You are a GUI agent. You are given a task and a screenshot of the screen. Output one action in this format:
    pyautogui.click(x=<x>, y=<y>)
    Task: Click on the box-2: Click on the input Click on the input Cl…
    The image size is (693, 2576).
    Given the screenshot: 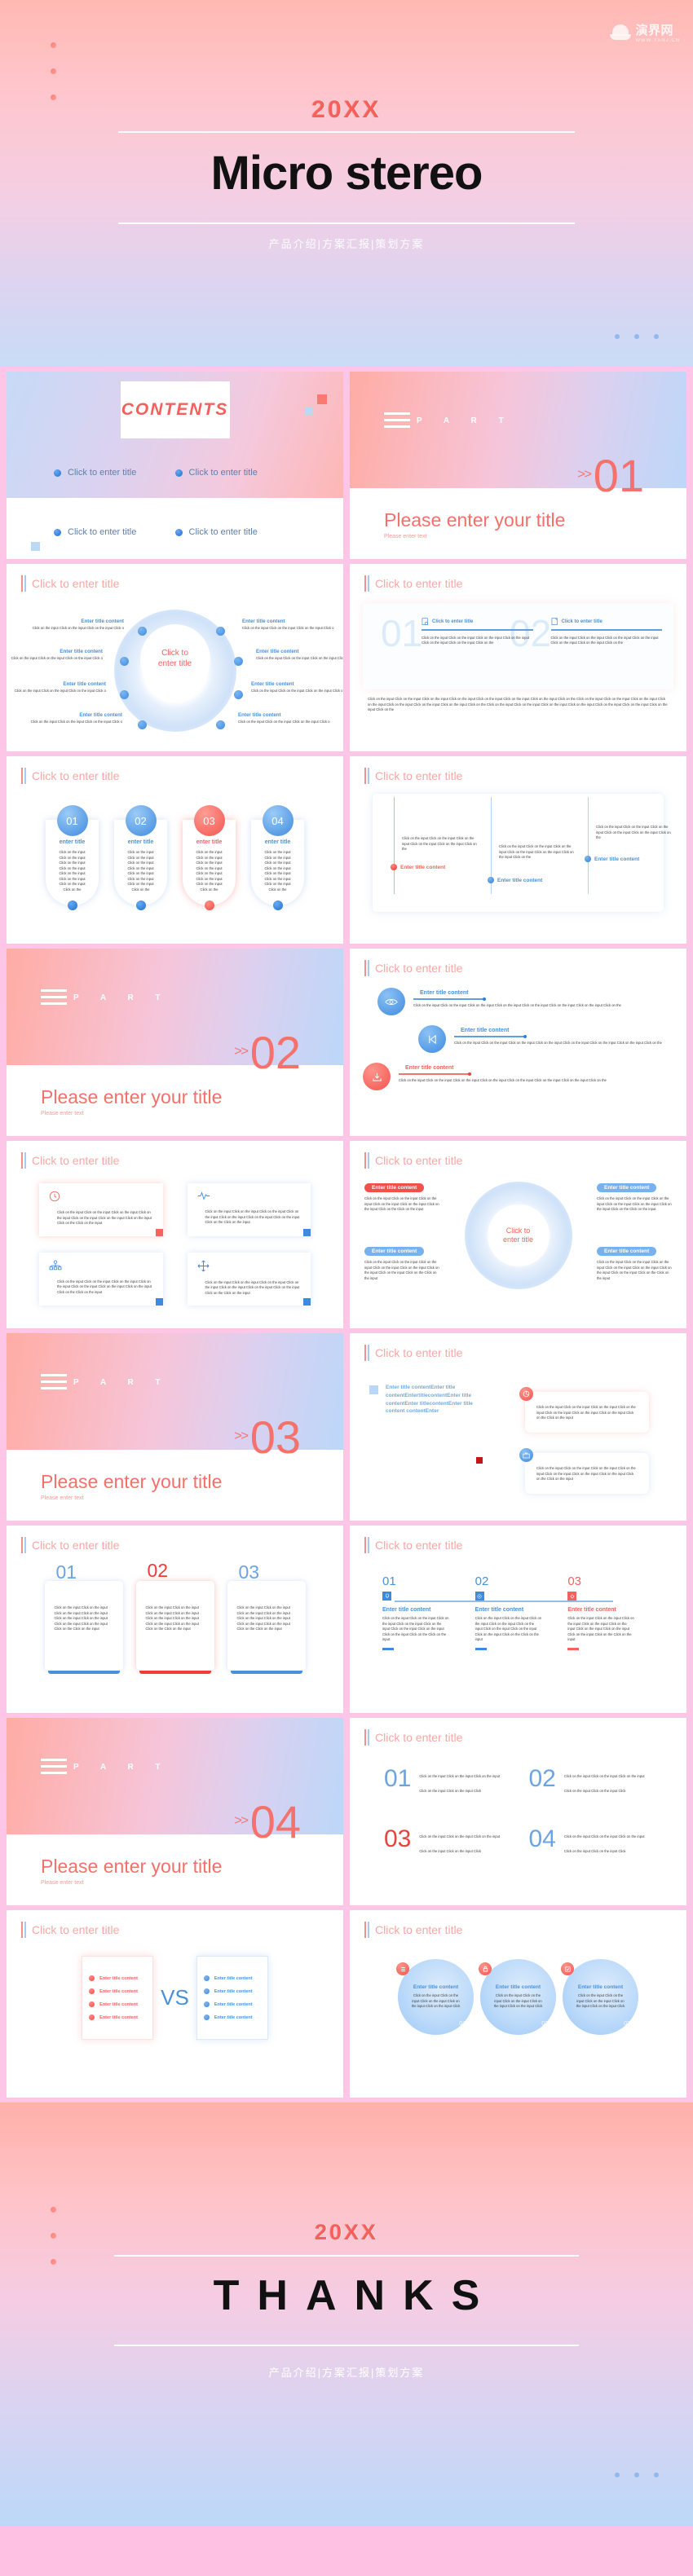 What is the action you would take?
    pyautogui.click(x=249, y=1210)
    